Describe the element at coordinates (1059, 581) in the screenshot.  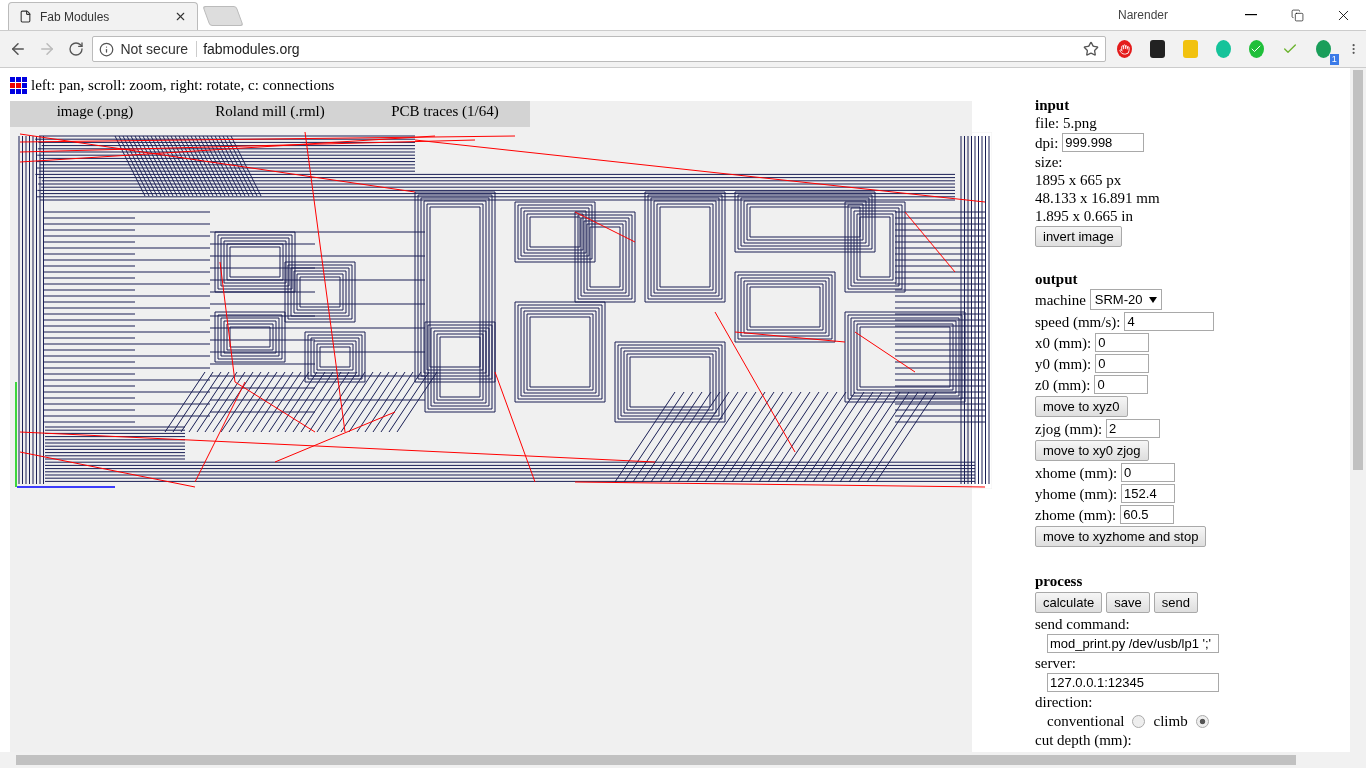
I see `section-heading: process` at that location.